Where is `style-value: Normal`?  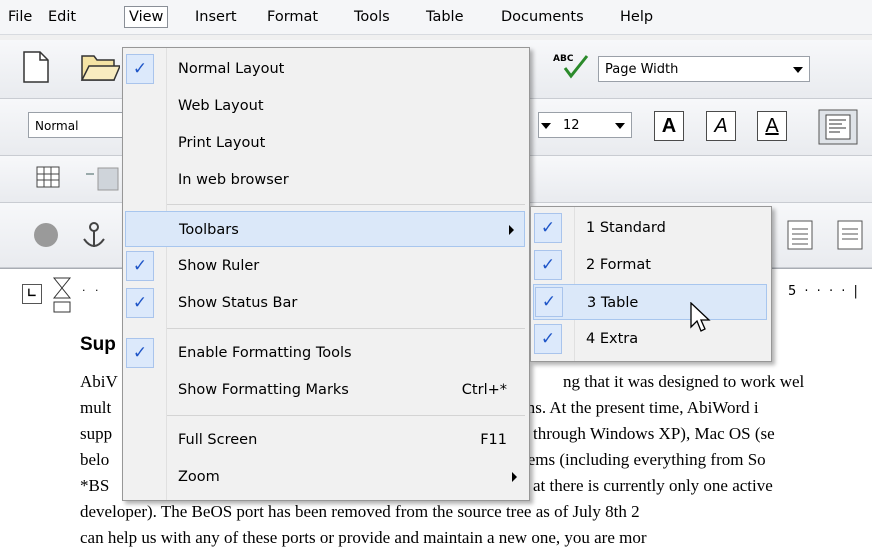 style-value: Normal is located at coordinates (57, 126).